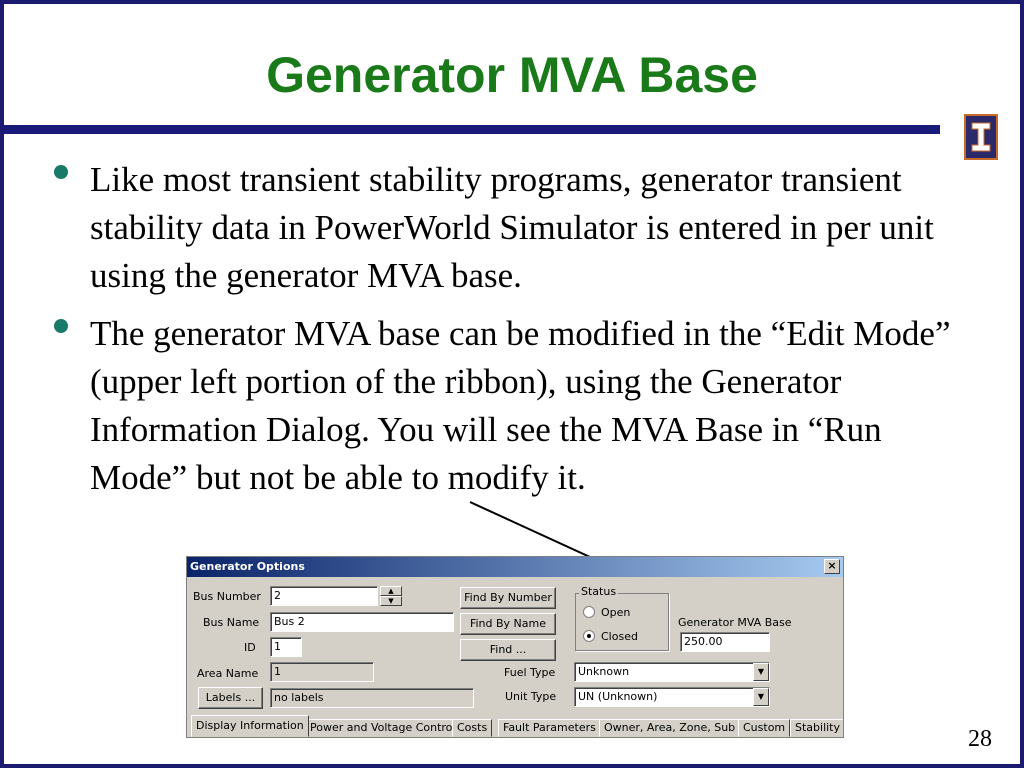 The width and height of the screenshot is (1024, 768). I want to click on tab-stability: Stability, so click(816, 728).